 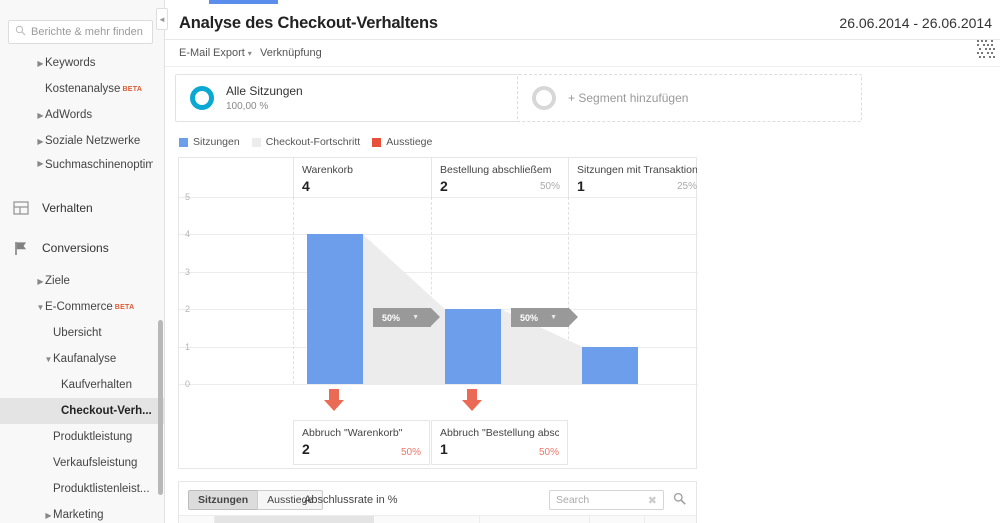 What do you see at coordinates (96, 385) in the screenshot?
I see `sidebar-item-label: Kaufverhalten` at bounding box center [96, 385].